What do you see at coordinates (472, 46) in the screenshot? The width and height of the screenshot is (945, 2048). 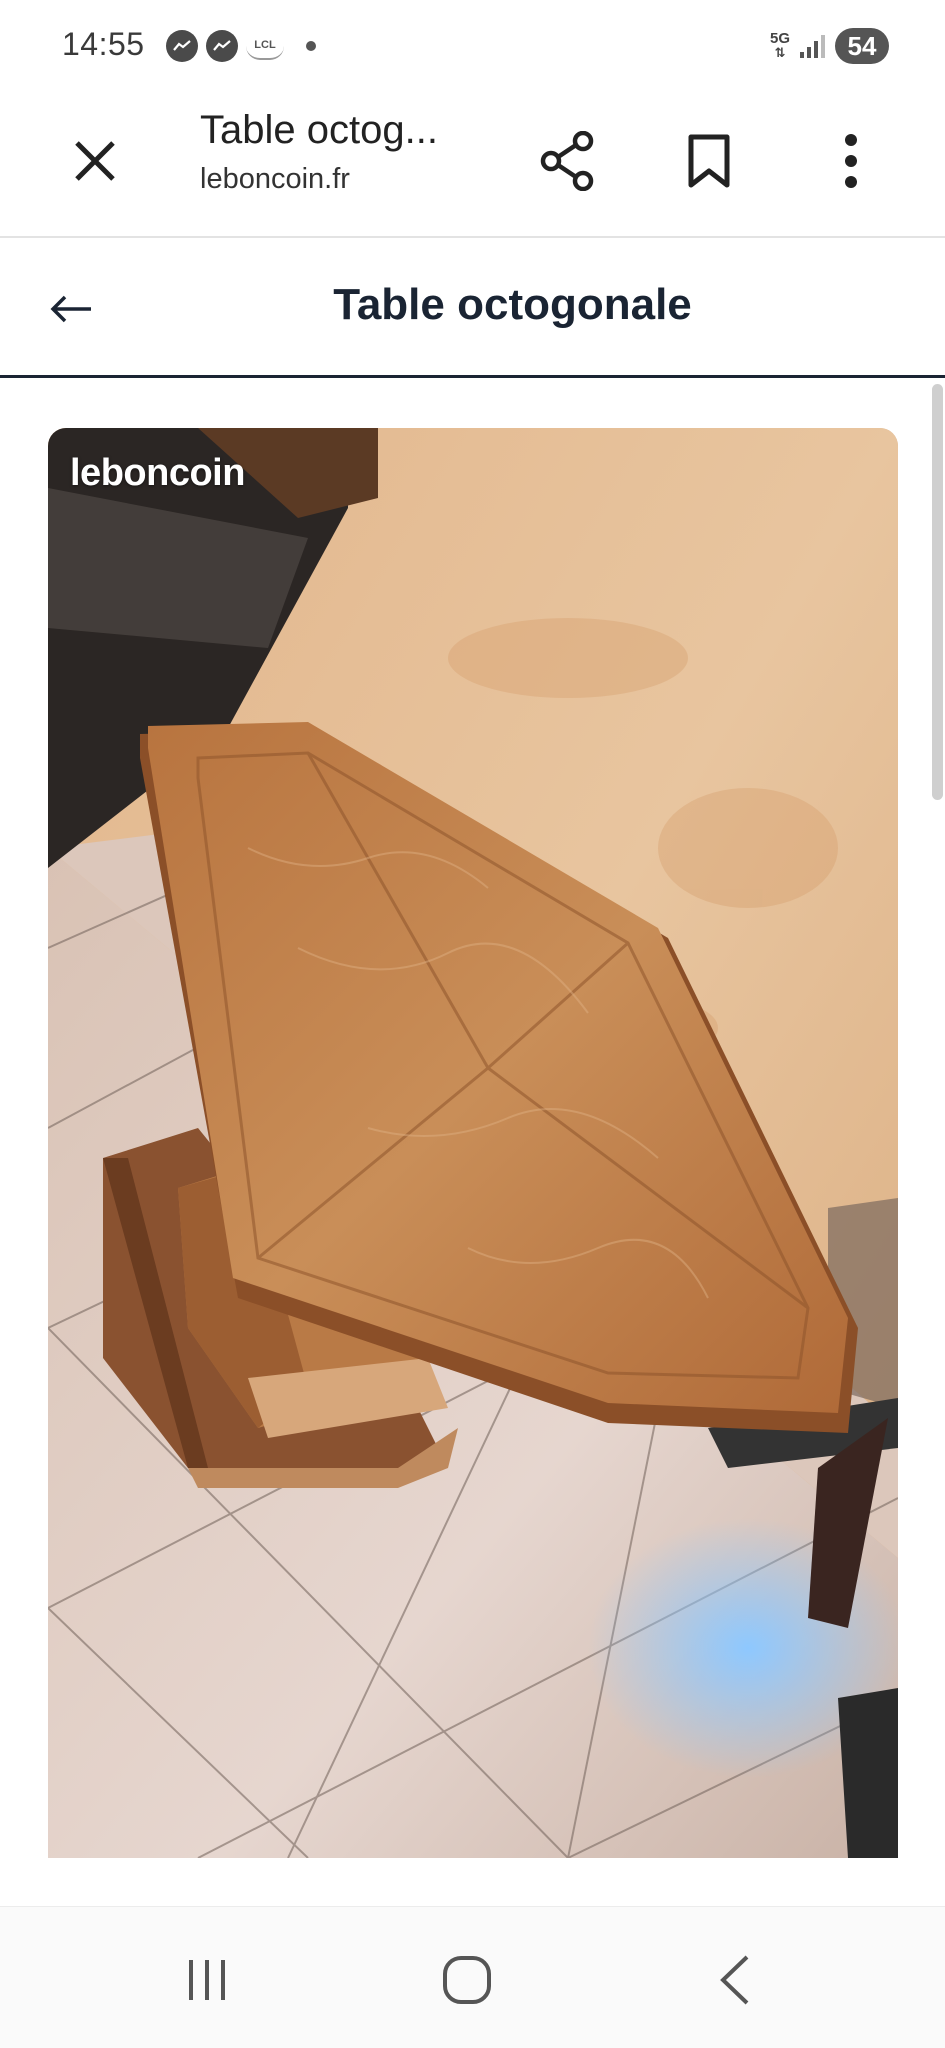 I see `status-bar: 14:55 LCL 5G ⇅ 54` at bounding box center [472, 46].